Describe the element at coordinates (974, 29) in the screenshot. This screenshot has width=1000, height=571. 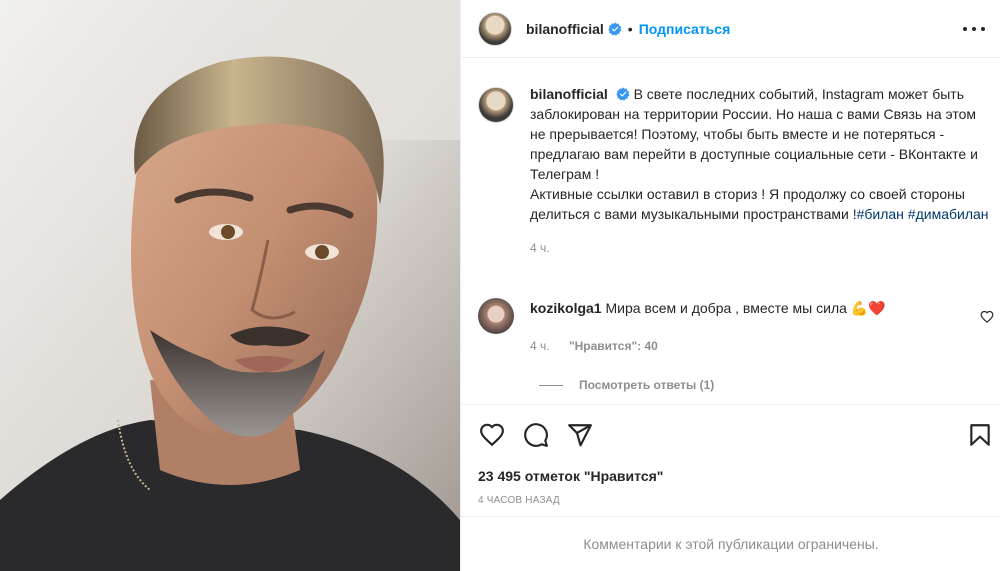
I see `more-horizontal-icon` at that location.